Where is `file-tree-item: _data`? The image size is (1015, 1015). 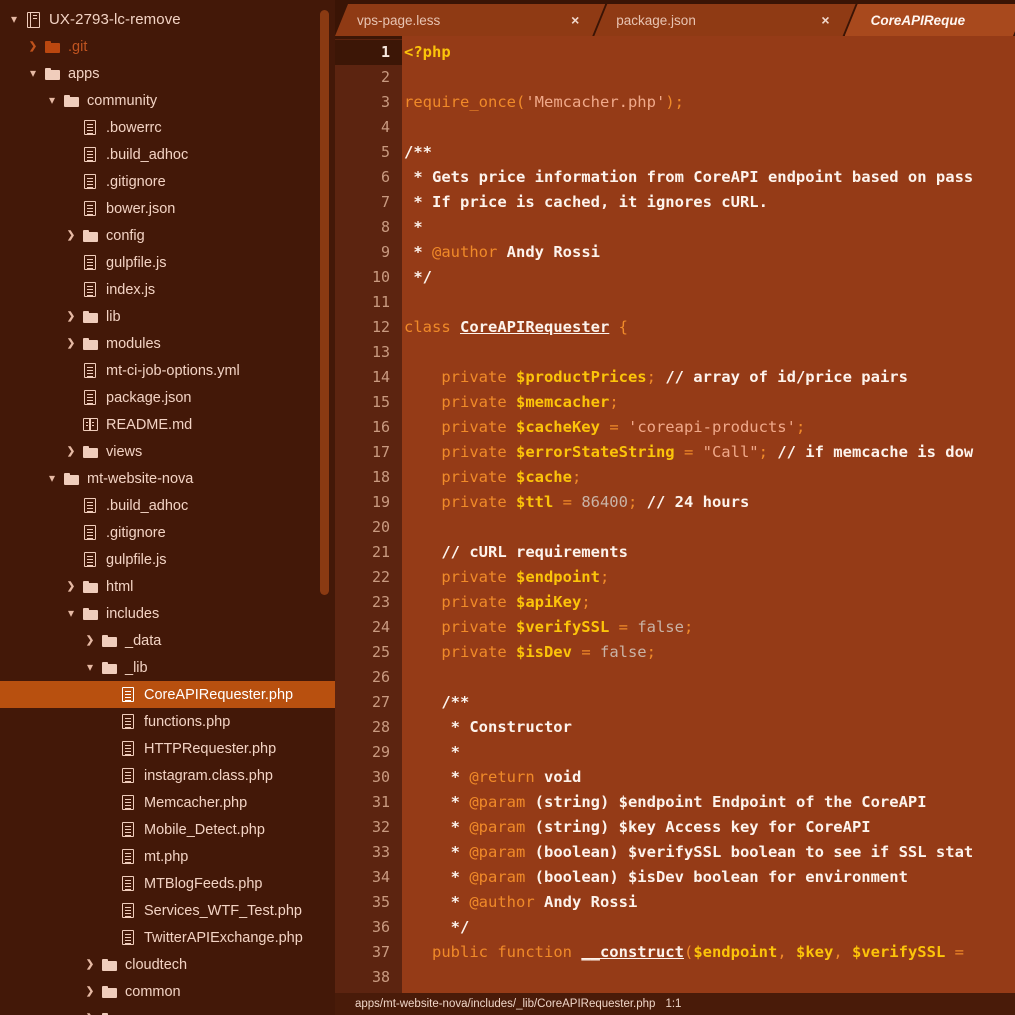
file-tree-item: _data is located at coordinates (167, 640).